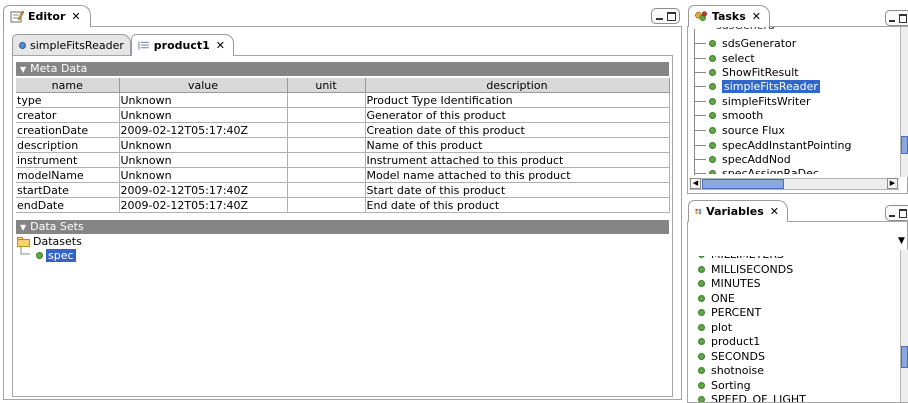 This screenshot has width=908, height=403. Describe the element at coordinates (901, 241) in the screenshot. I see `view-menu-dropdown-icon: ▼` at that location.